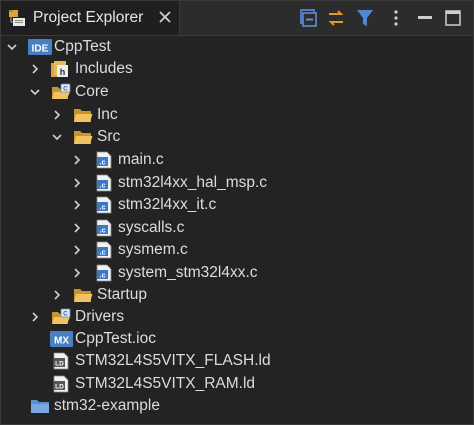 This screenshot has height=425, width=474. What do you see at coordinates (141, 159) in the screenshot?
I see `tree-item-label: main.c` at bounding box center [141, 159].